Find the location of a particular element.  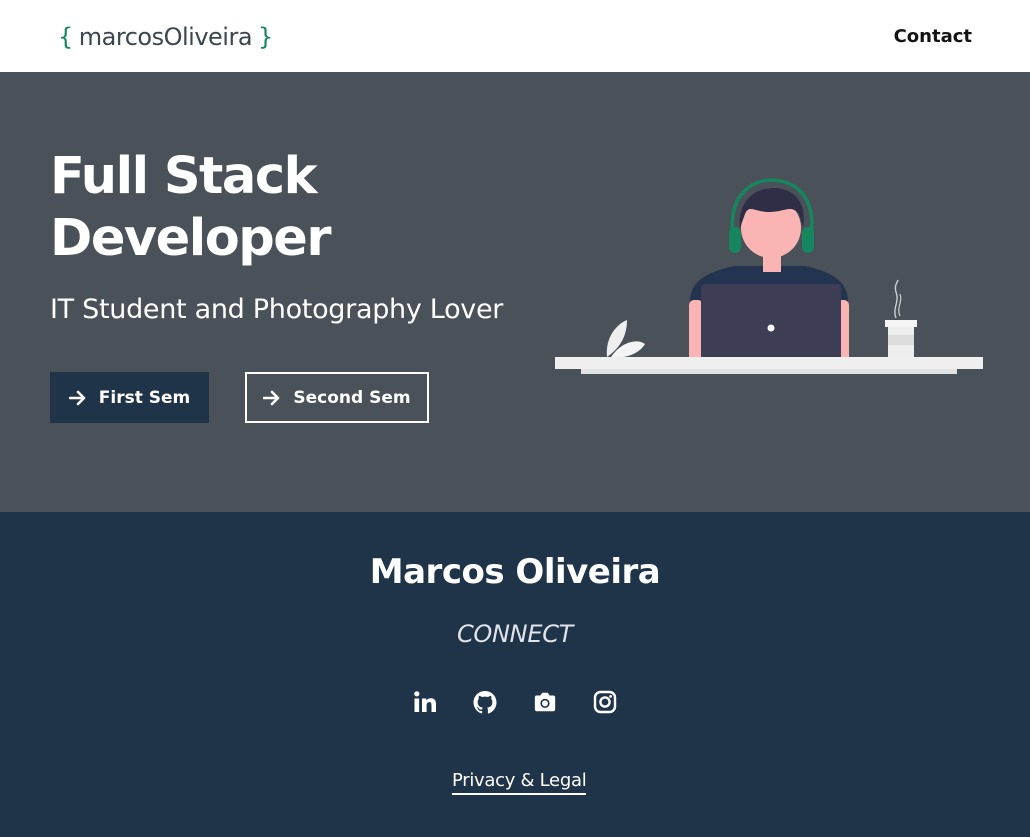

hero-title: Full Stack Developer is located at coordinates (191, 207).